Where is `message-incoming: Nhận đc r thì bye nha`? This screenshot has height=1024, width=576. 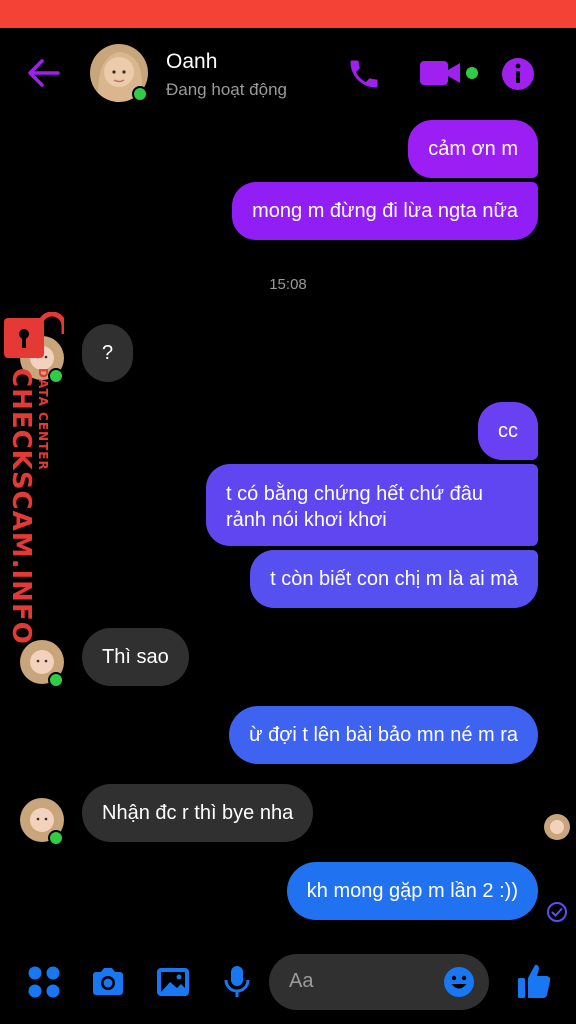 message-incoming: Nhận đc r thì bye nha is located at coordinates (198, 813).